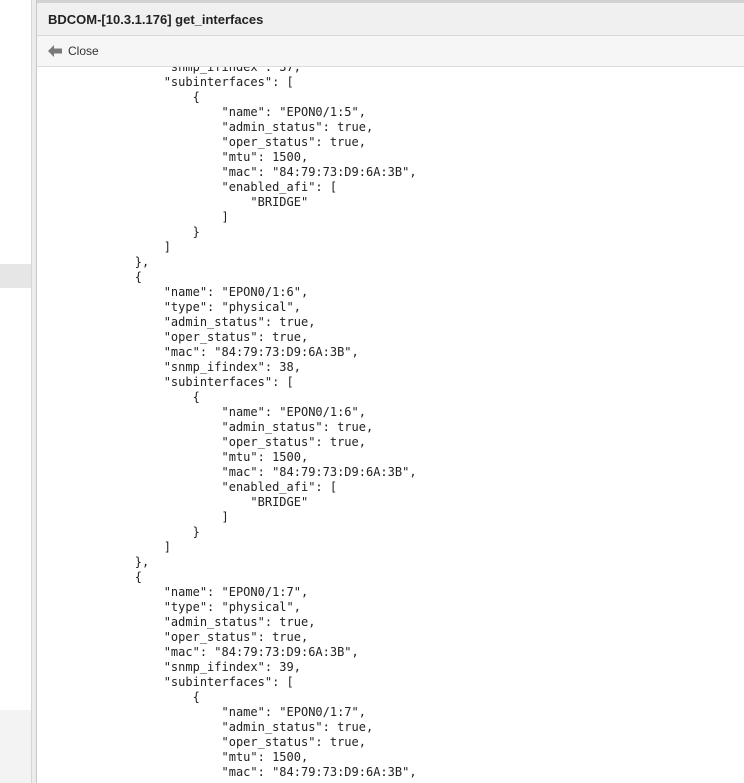  Describe the element at coordinates (15, 746) in the screenshot. I see `background-footer` at that location.